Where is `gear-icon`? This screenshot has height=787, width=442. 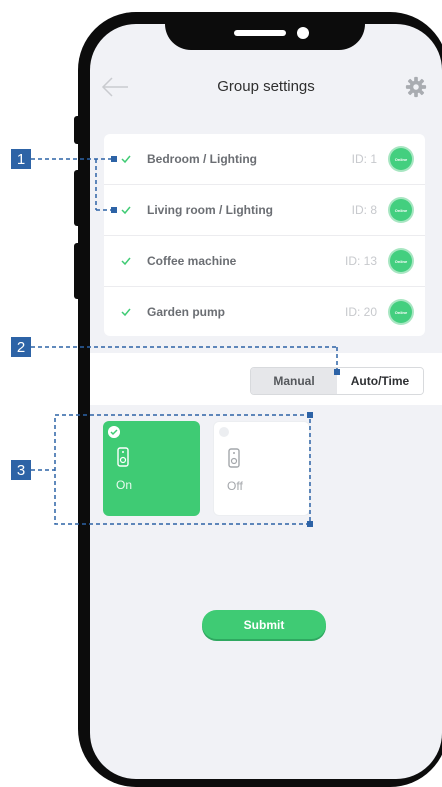 gear-icon is located at coordinates (416, 87).